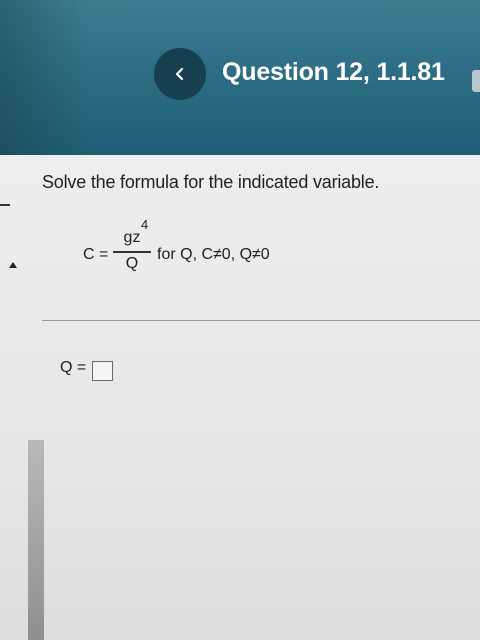  What do you see at coordinates (213, 254) in the screenshot?
I see `equation-conditions: for Q, C≠0, Q≠0` at bounding box center [213, 254].